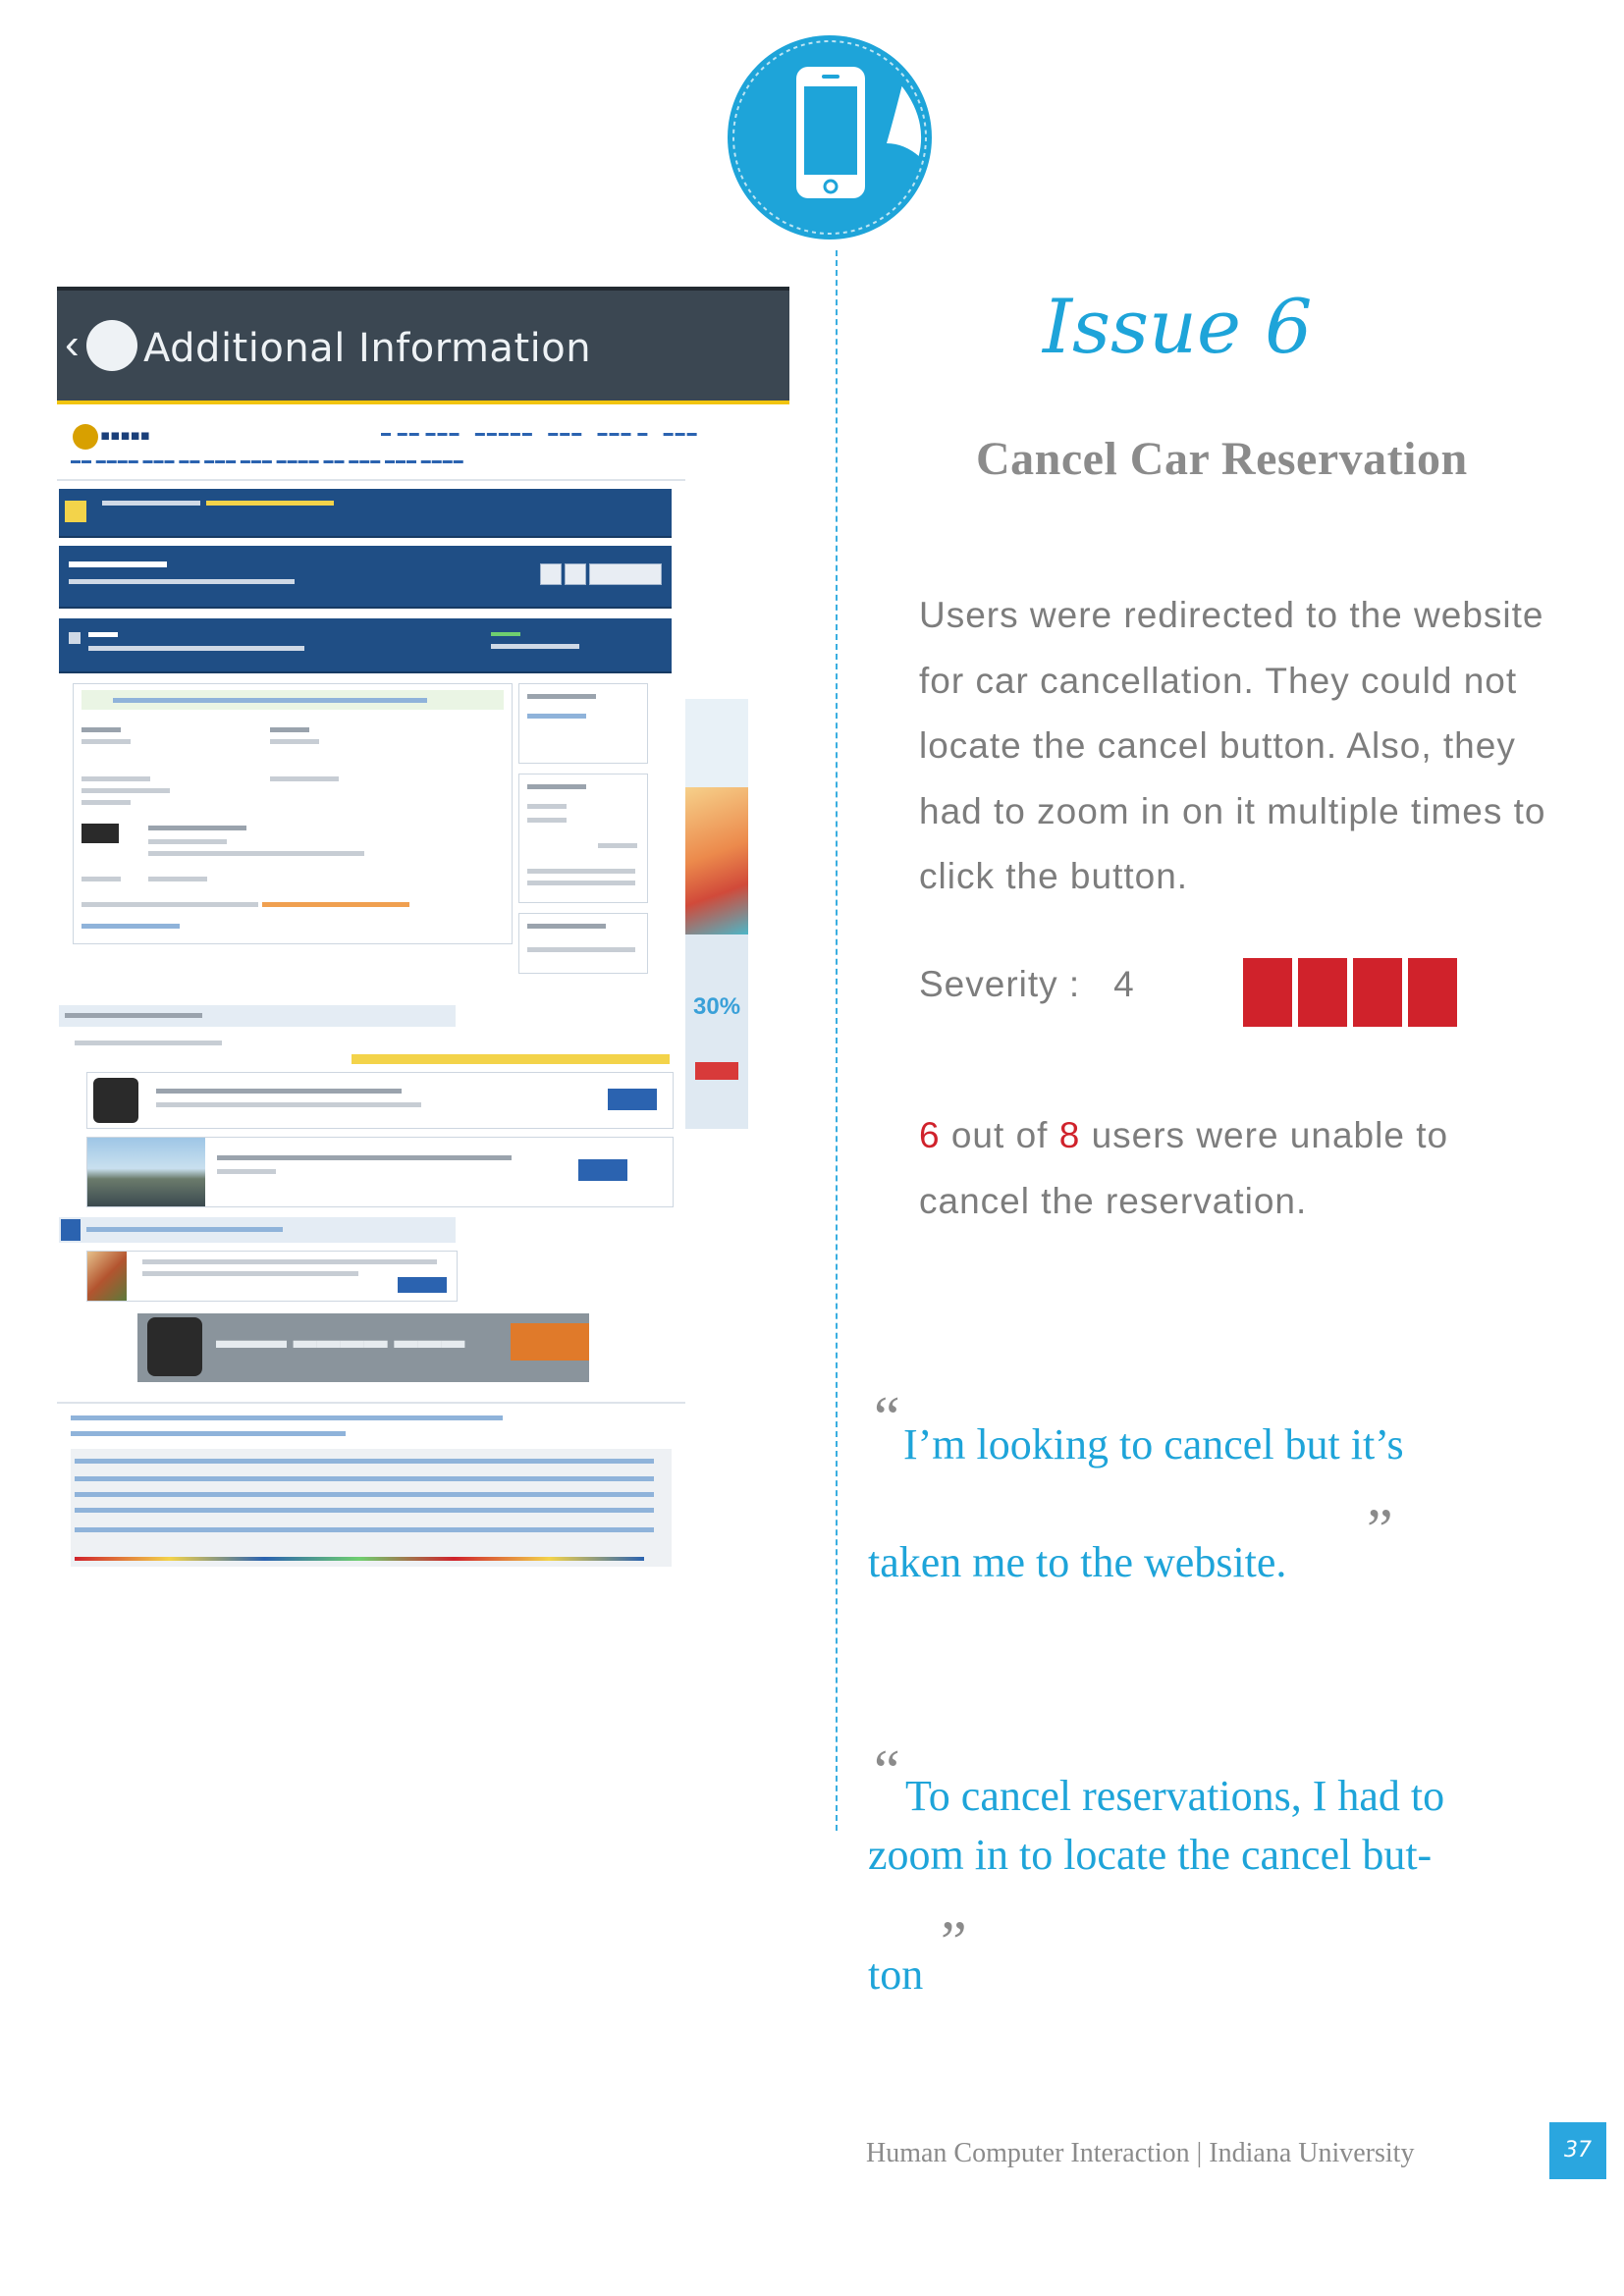 The width and height of the screenshot is (1624, 2296). I want to click on footer-divider, so click(371, 1403).